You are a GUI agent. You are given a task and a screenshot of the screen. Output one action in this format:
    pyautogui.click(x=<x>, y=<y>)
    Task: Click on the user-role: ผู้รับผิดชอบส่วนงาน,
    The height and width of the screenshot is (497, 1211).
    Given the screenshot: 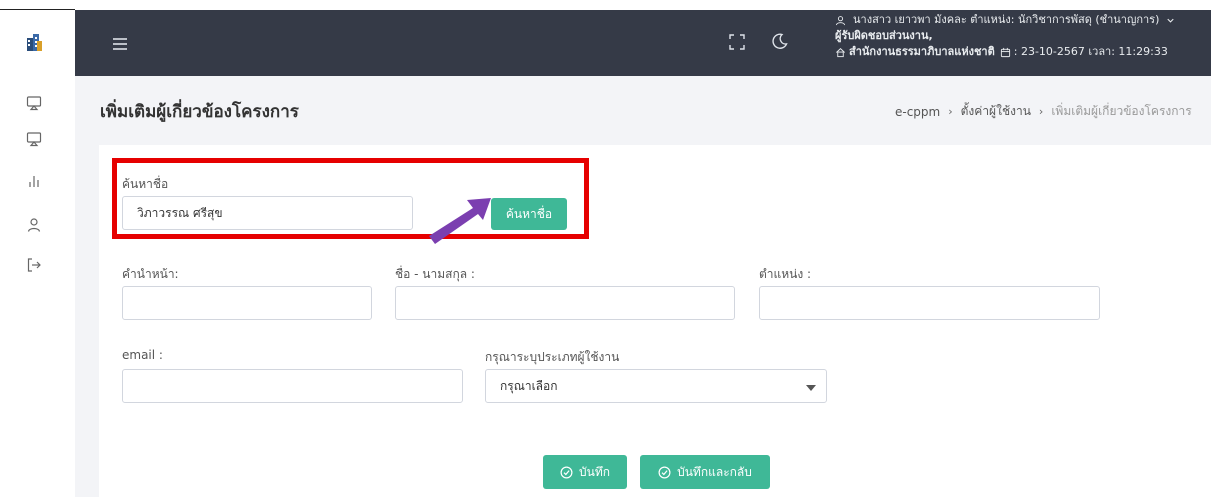 What is the action you would take?
    pyautogui.click(x=884, y=35)
    